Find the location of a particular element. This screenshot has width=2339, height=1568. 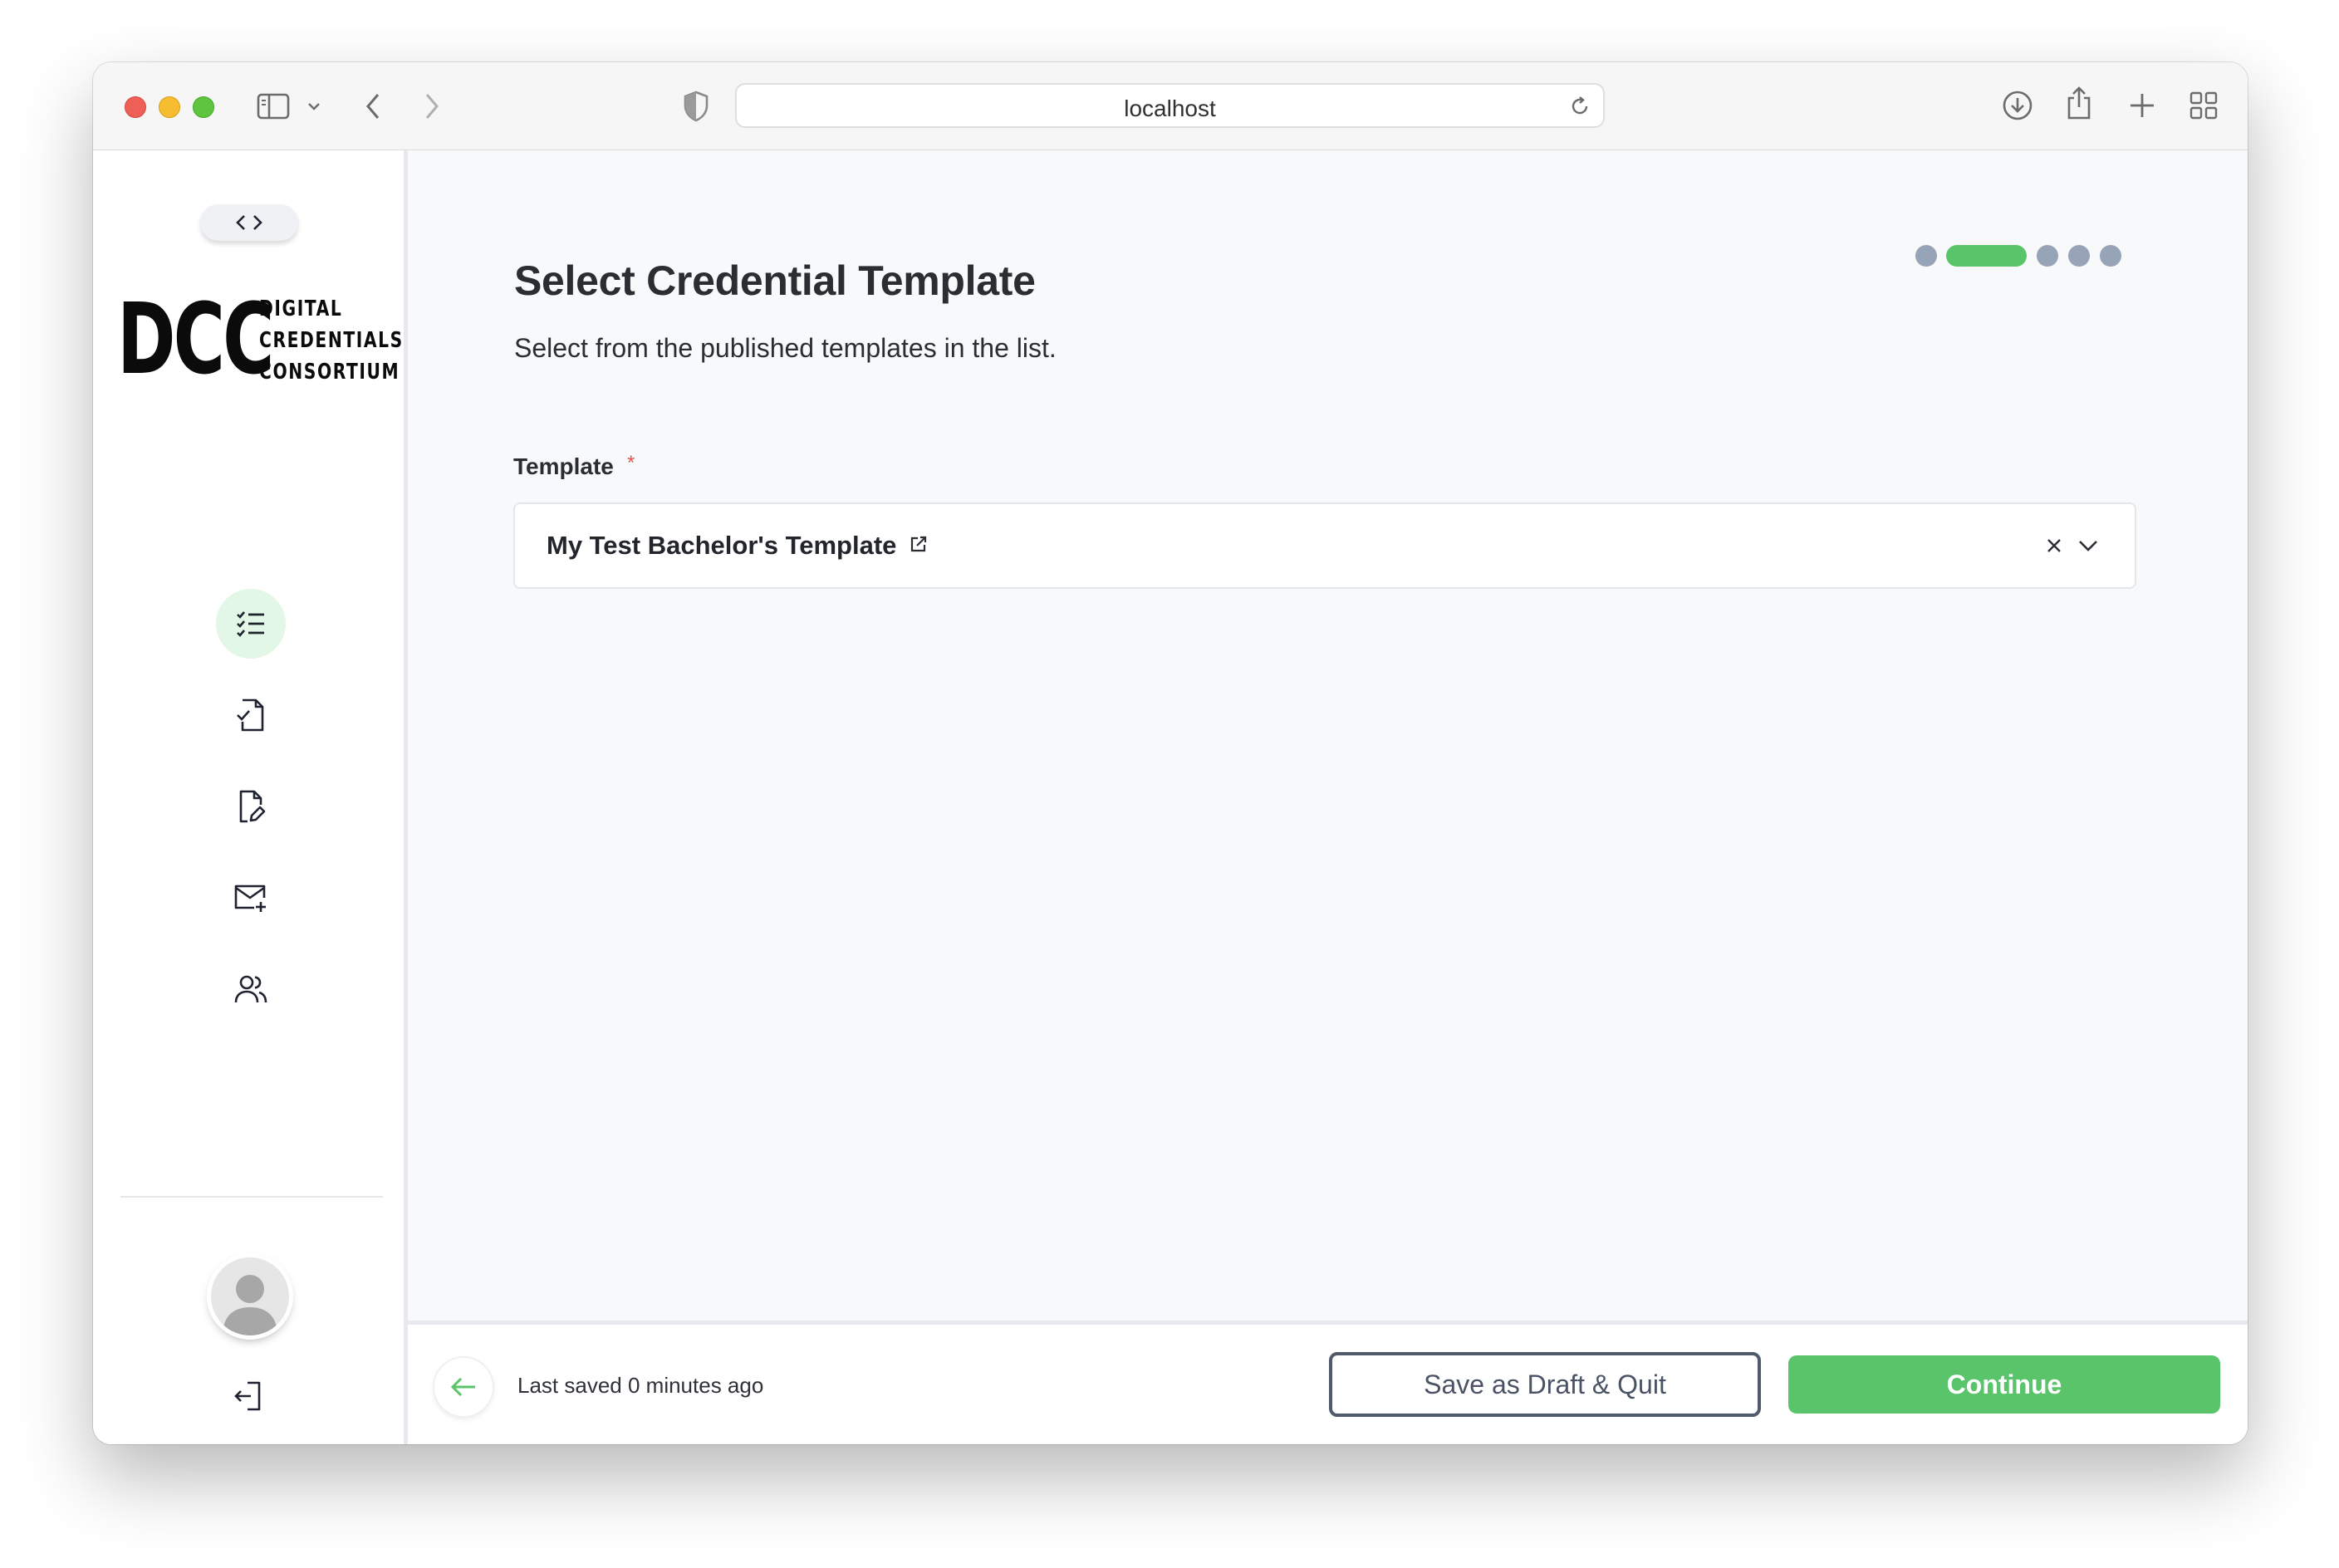

sidebar-toggle-icon is located at coordinates (273, 106).